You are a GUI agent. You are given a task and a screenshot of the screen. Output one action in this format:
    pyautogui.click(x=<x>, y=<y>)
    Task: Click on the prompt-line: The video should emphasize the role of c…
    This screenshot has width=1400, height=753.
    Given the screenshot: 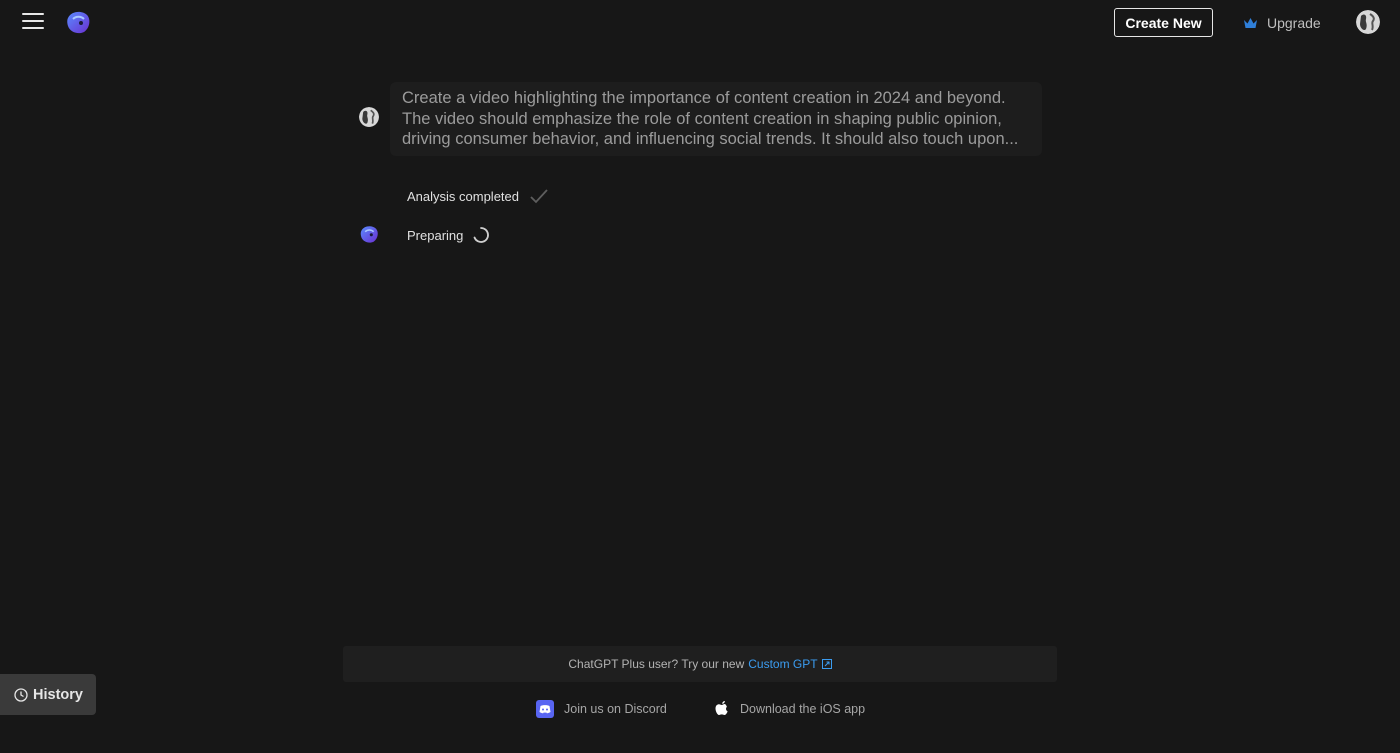 What is the action you would take?
    pyautogui.click(x=702, y=118)
    